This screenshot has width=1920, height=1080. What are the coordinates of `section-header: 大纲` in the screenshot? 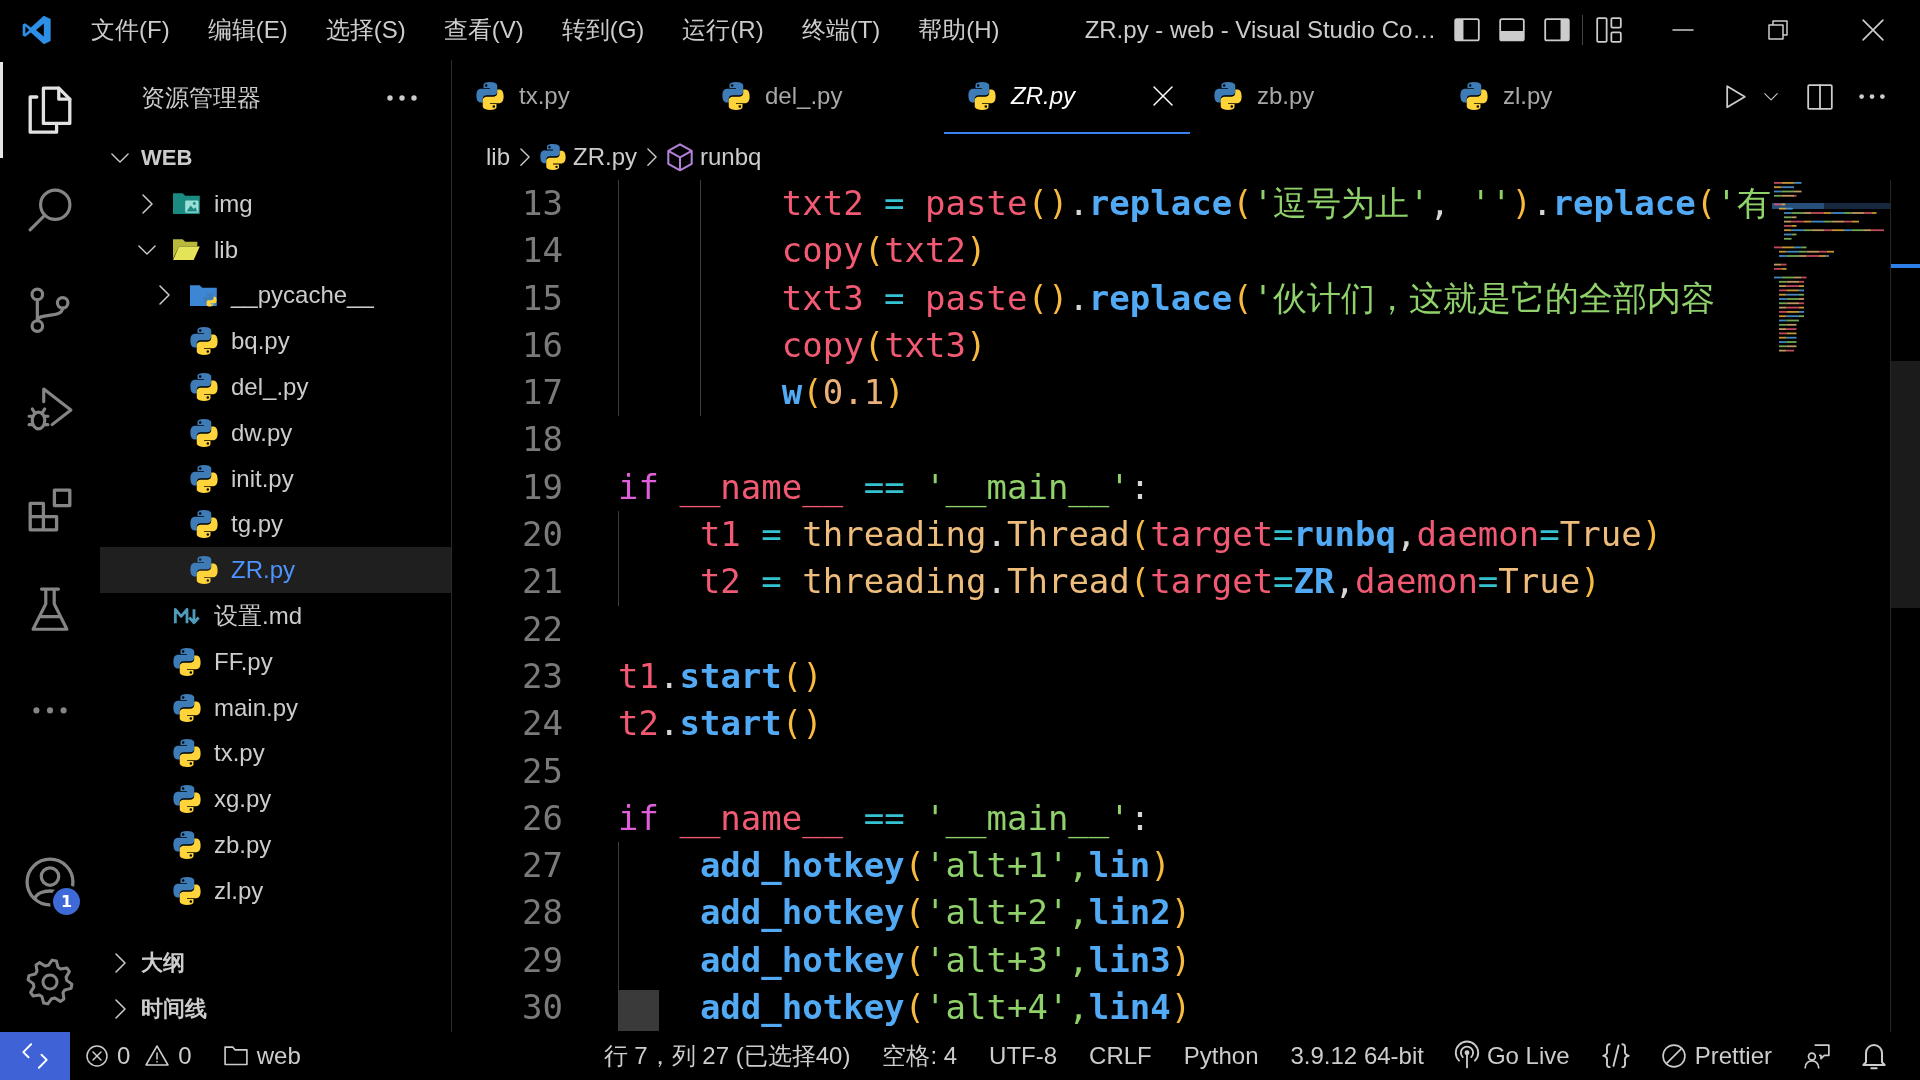 It's located at (275, 963).